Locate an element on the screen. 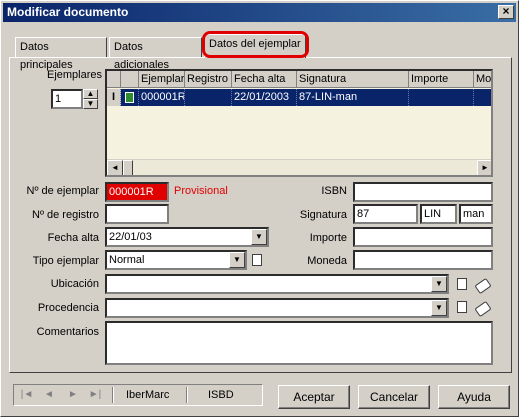 This screenshot has width=519, height=417. table-row: I 000001R 22/01/2003 87-LIN-man is located at coordinates (299, 97).